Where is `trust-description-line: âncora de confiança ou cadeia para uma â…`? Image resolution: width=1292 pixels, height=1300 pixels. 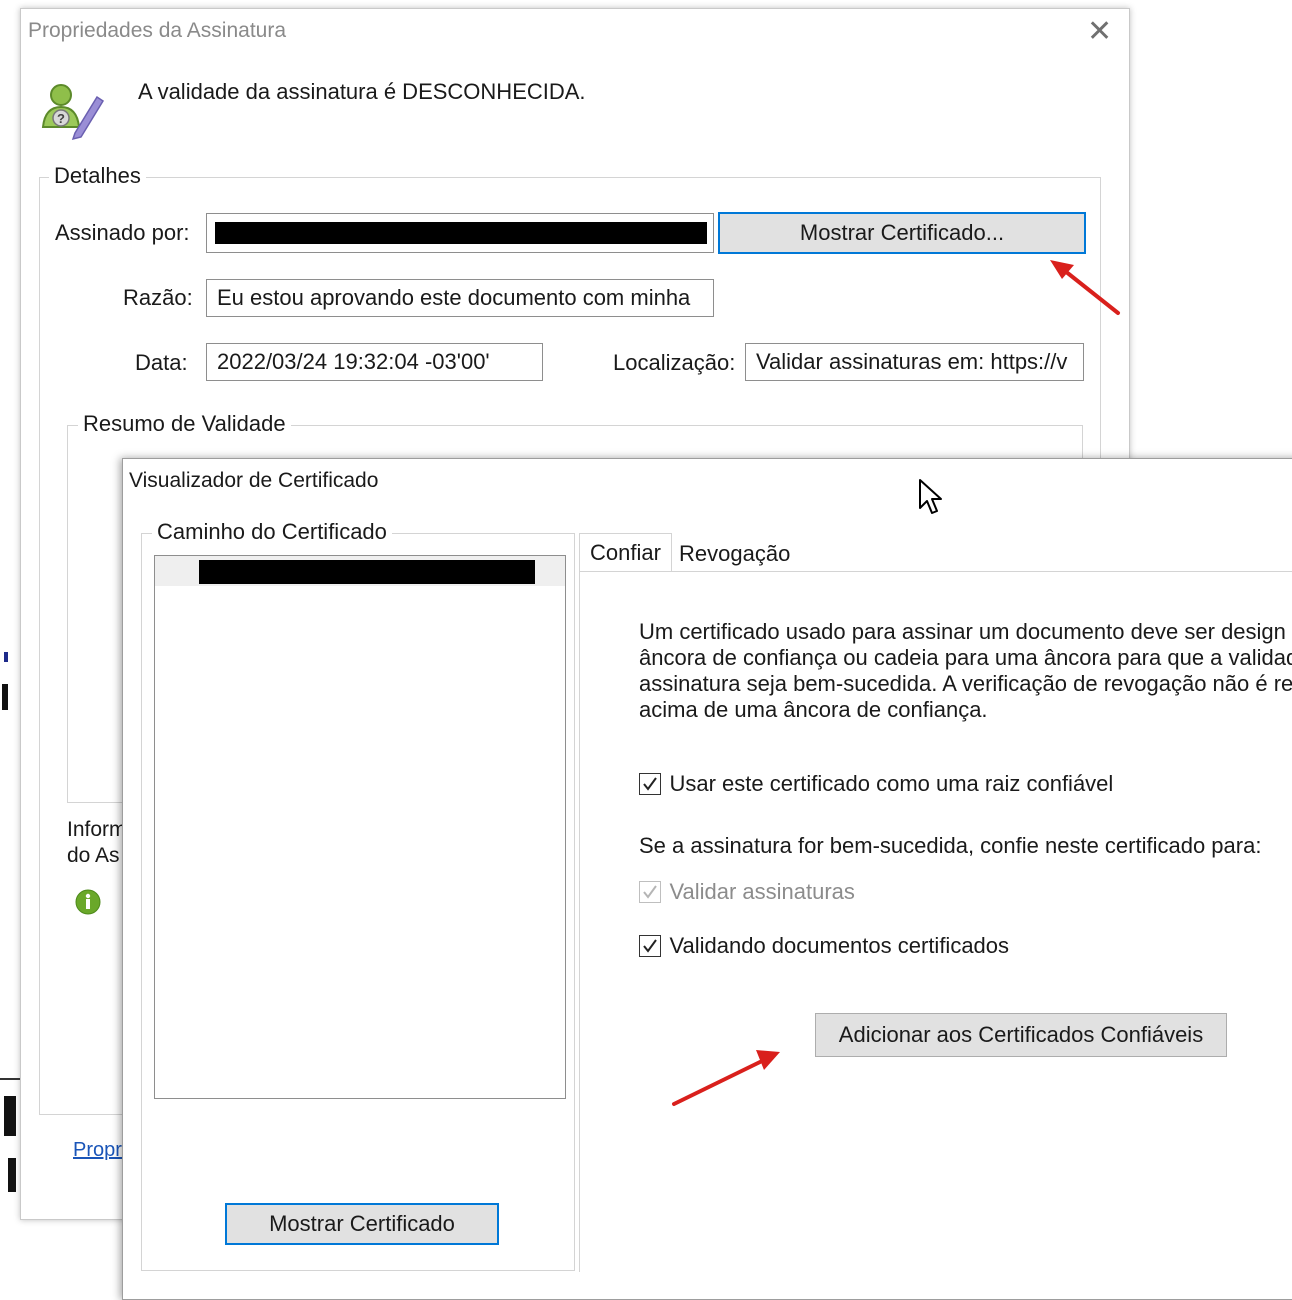
trust-description-line: âncora de confiança ou cadeia para uma â… is located at coordinates (965, 657).